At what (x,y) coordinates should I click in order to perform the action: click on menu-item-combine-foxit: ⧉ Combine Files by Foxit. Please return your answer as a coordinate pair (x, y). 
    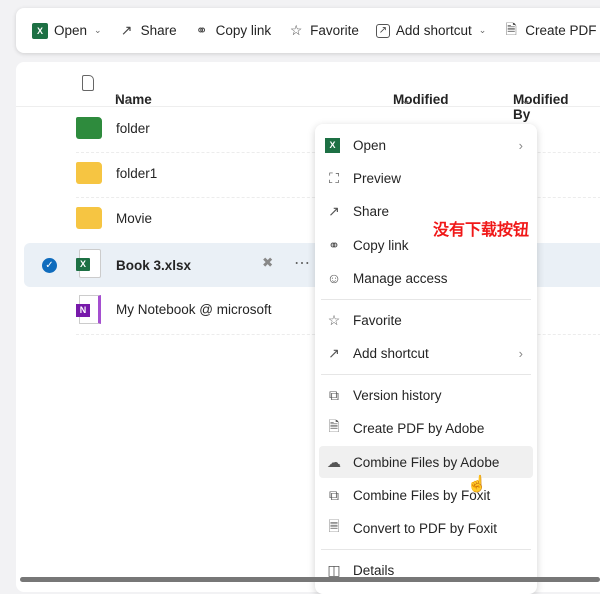
    Looking at the image, I should click on (426, 495).